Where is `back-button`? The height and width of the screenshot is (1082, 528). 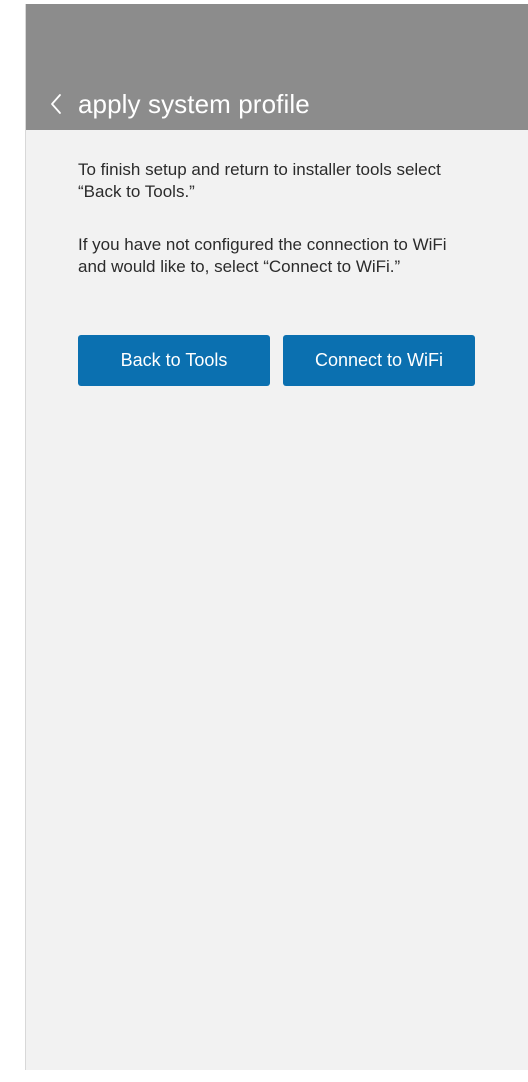 back-button is located at coordinates (56, 104).